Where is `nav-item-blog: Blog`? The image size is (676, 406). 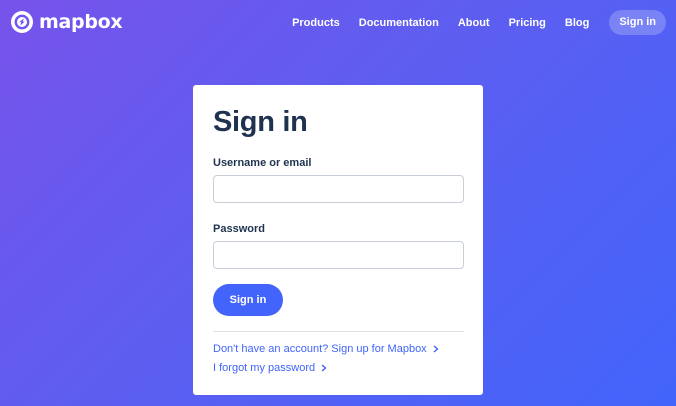 nav-item-blog: Blog is located at coordinates (577, 23).